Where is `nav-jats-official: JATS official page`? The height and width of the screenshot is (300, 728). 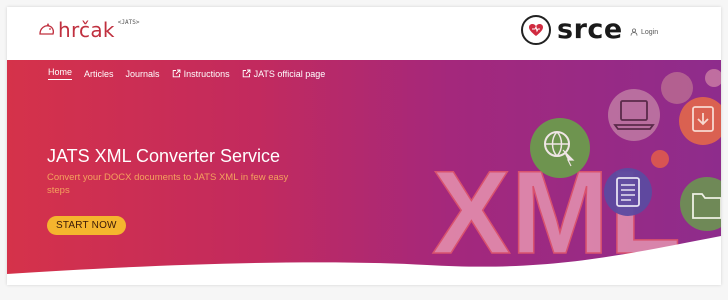 nav-jats-official: JATS official page is located at coordinates (284, 73).